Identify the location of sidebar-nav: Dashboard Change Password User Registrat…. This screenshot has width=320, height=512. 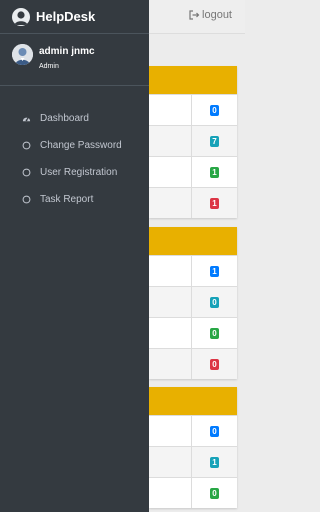
(74, 159).